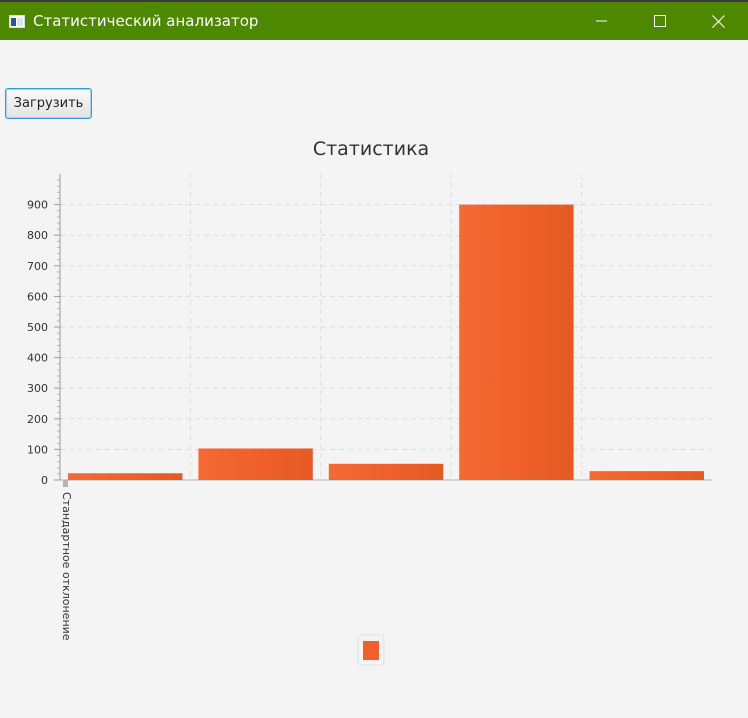  What do you see at coordinates (374, 21) in the screenshot?
I see `title-bar: Статистический анализатор` at bounding box center [374, 21].